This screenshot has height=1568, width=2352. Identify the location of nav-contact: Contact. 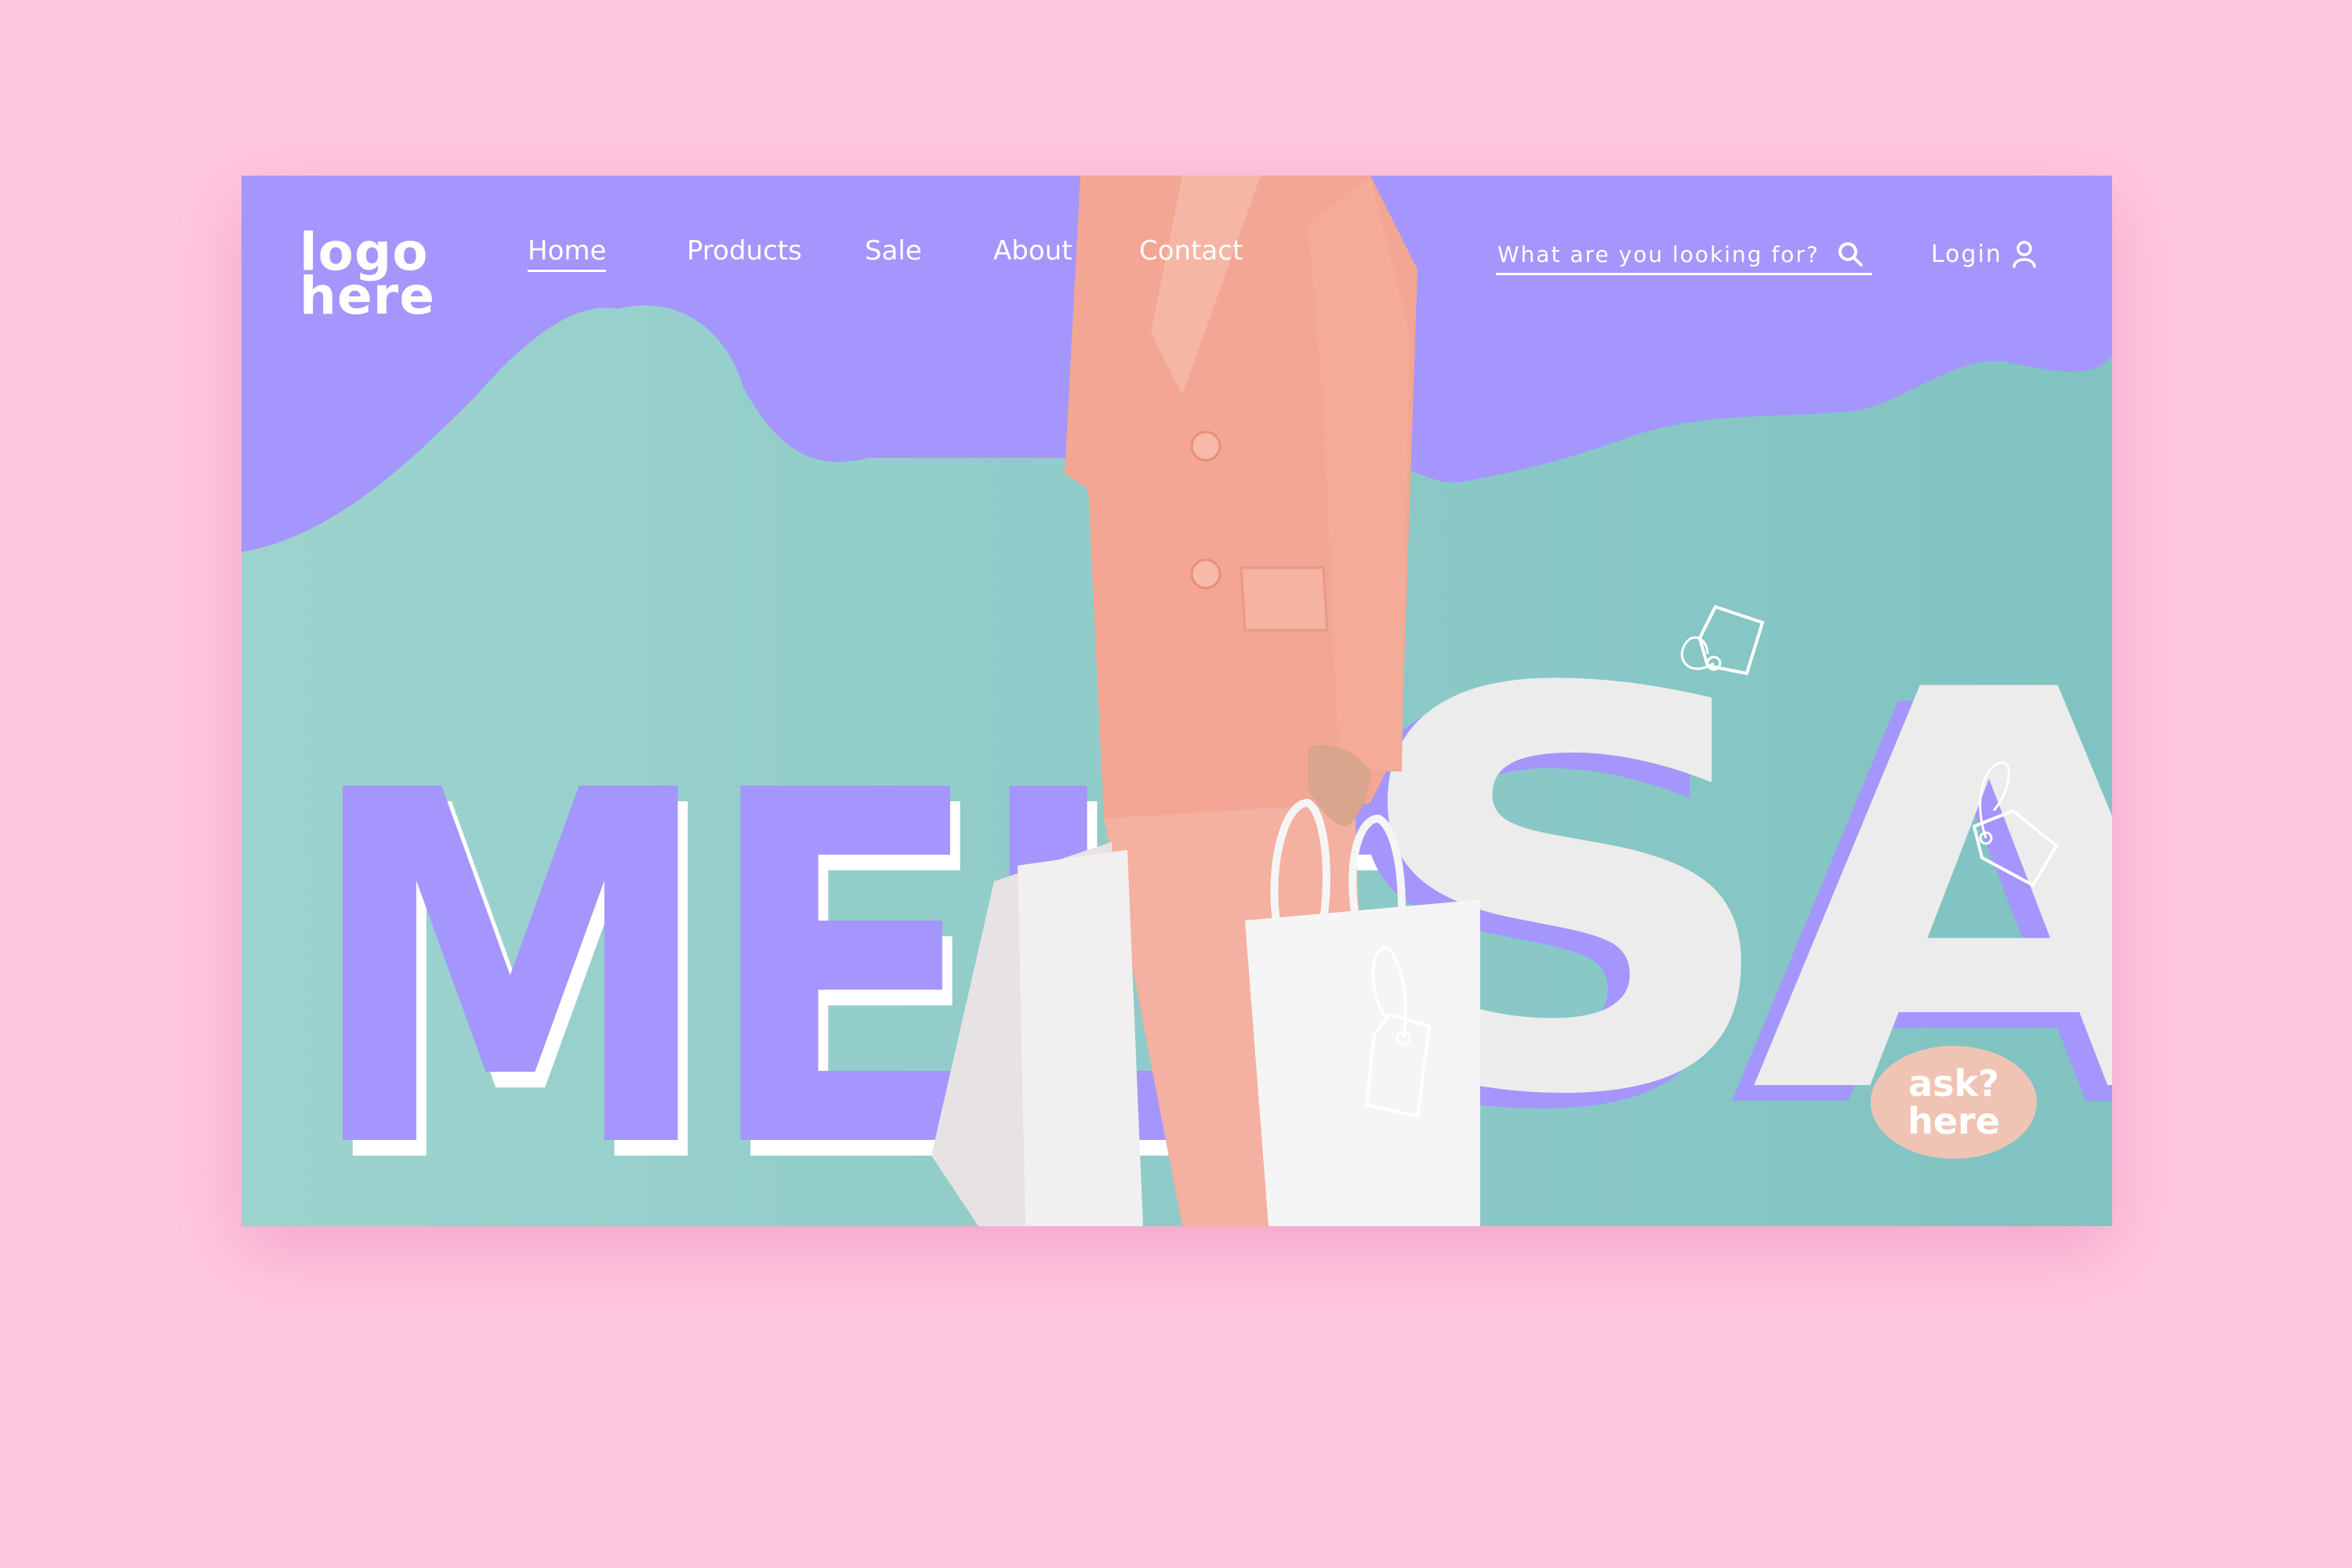
(1191, 251).